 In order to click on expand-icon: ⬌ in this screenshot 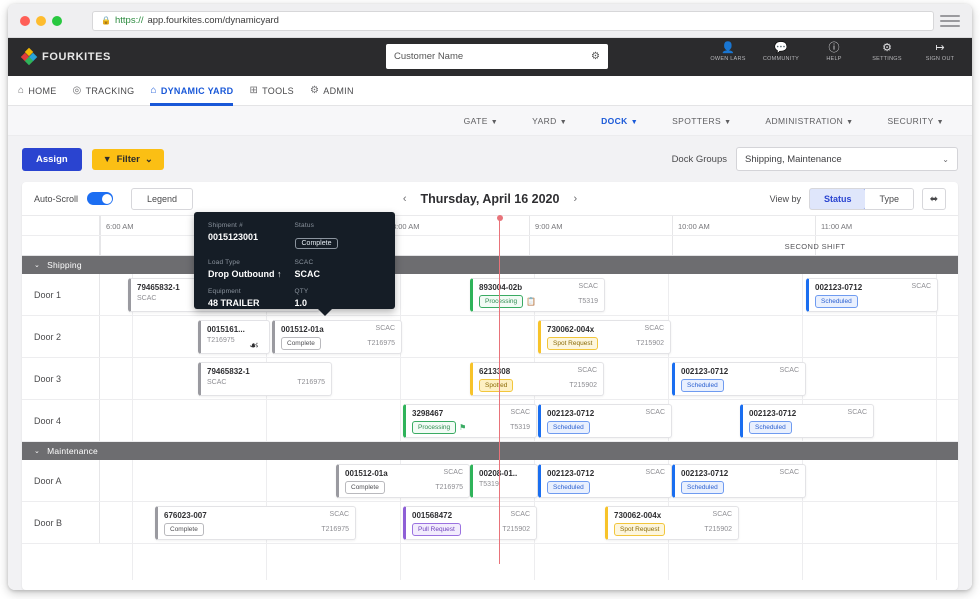, I will do `click(934, 199)`.